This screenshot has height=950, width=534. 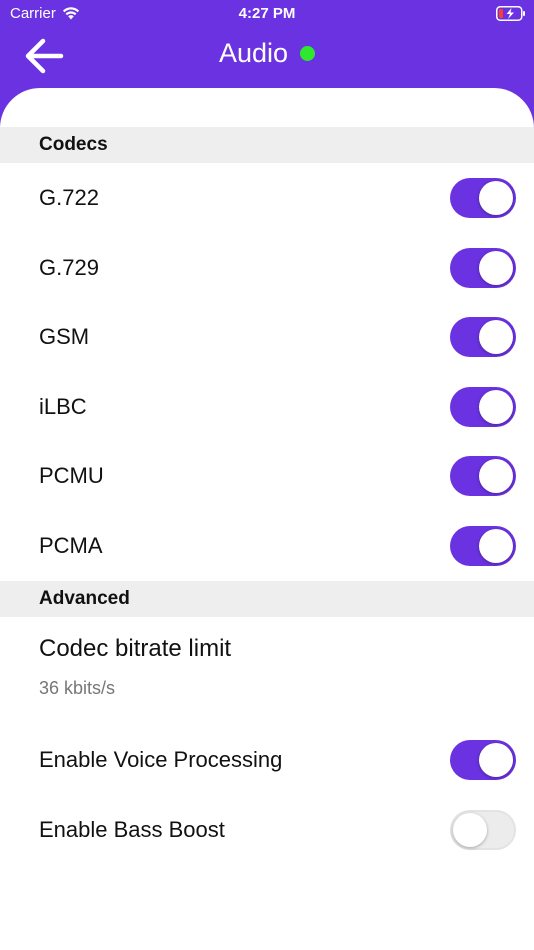 I want to click on section-title: Codecs, so click(x=73, y=144).